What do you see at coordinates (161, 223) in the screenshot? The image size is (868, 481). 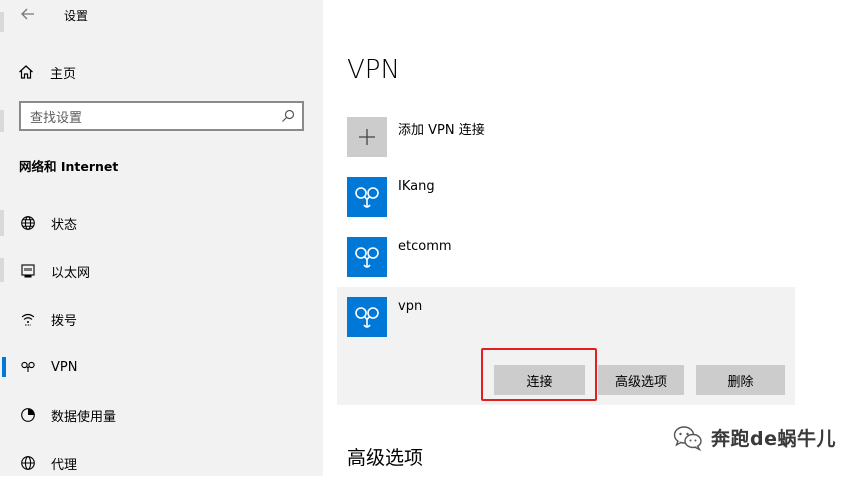 I see `sidebar-item-status: 状态` at bounding box center [161, 223].